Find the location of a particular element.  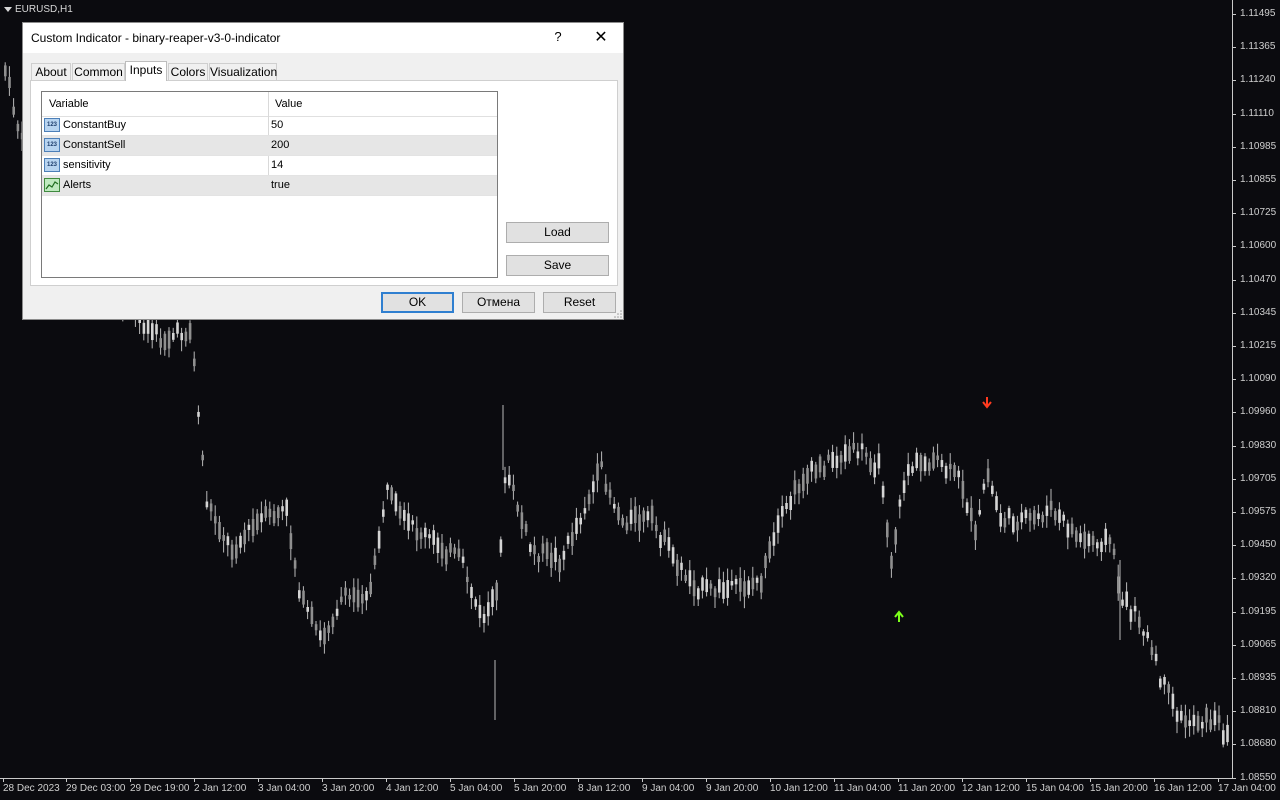

variable-value: 14 is located at coordinates (277, 165).